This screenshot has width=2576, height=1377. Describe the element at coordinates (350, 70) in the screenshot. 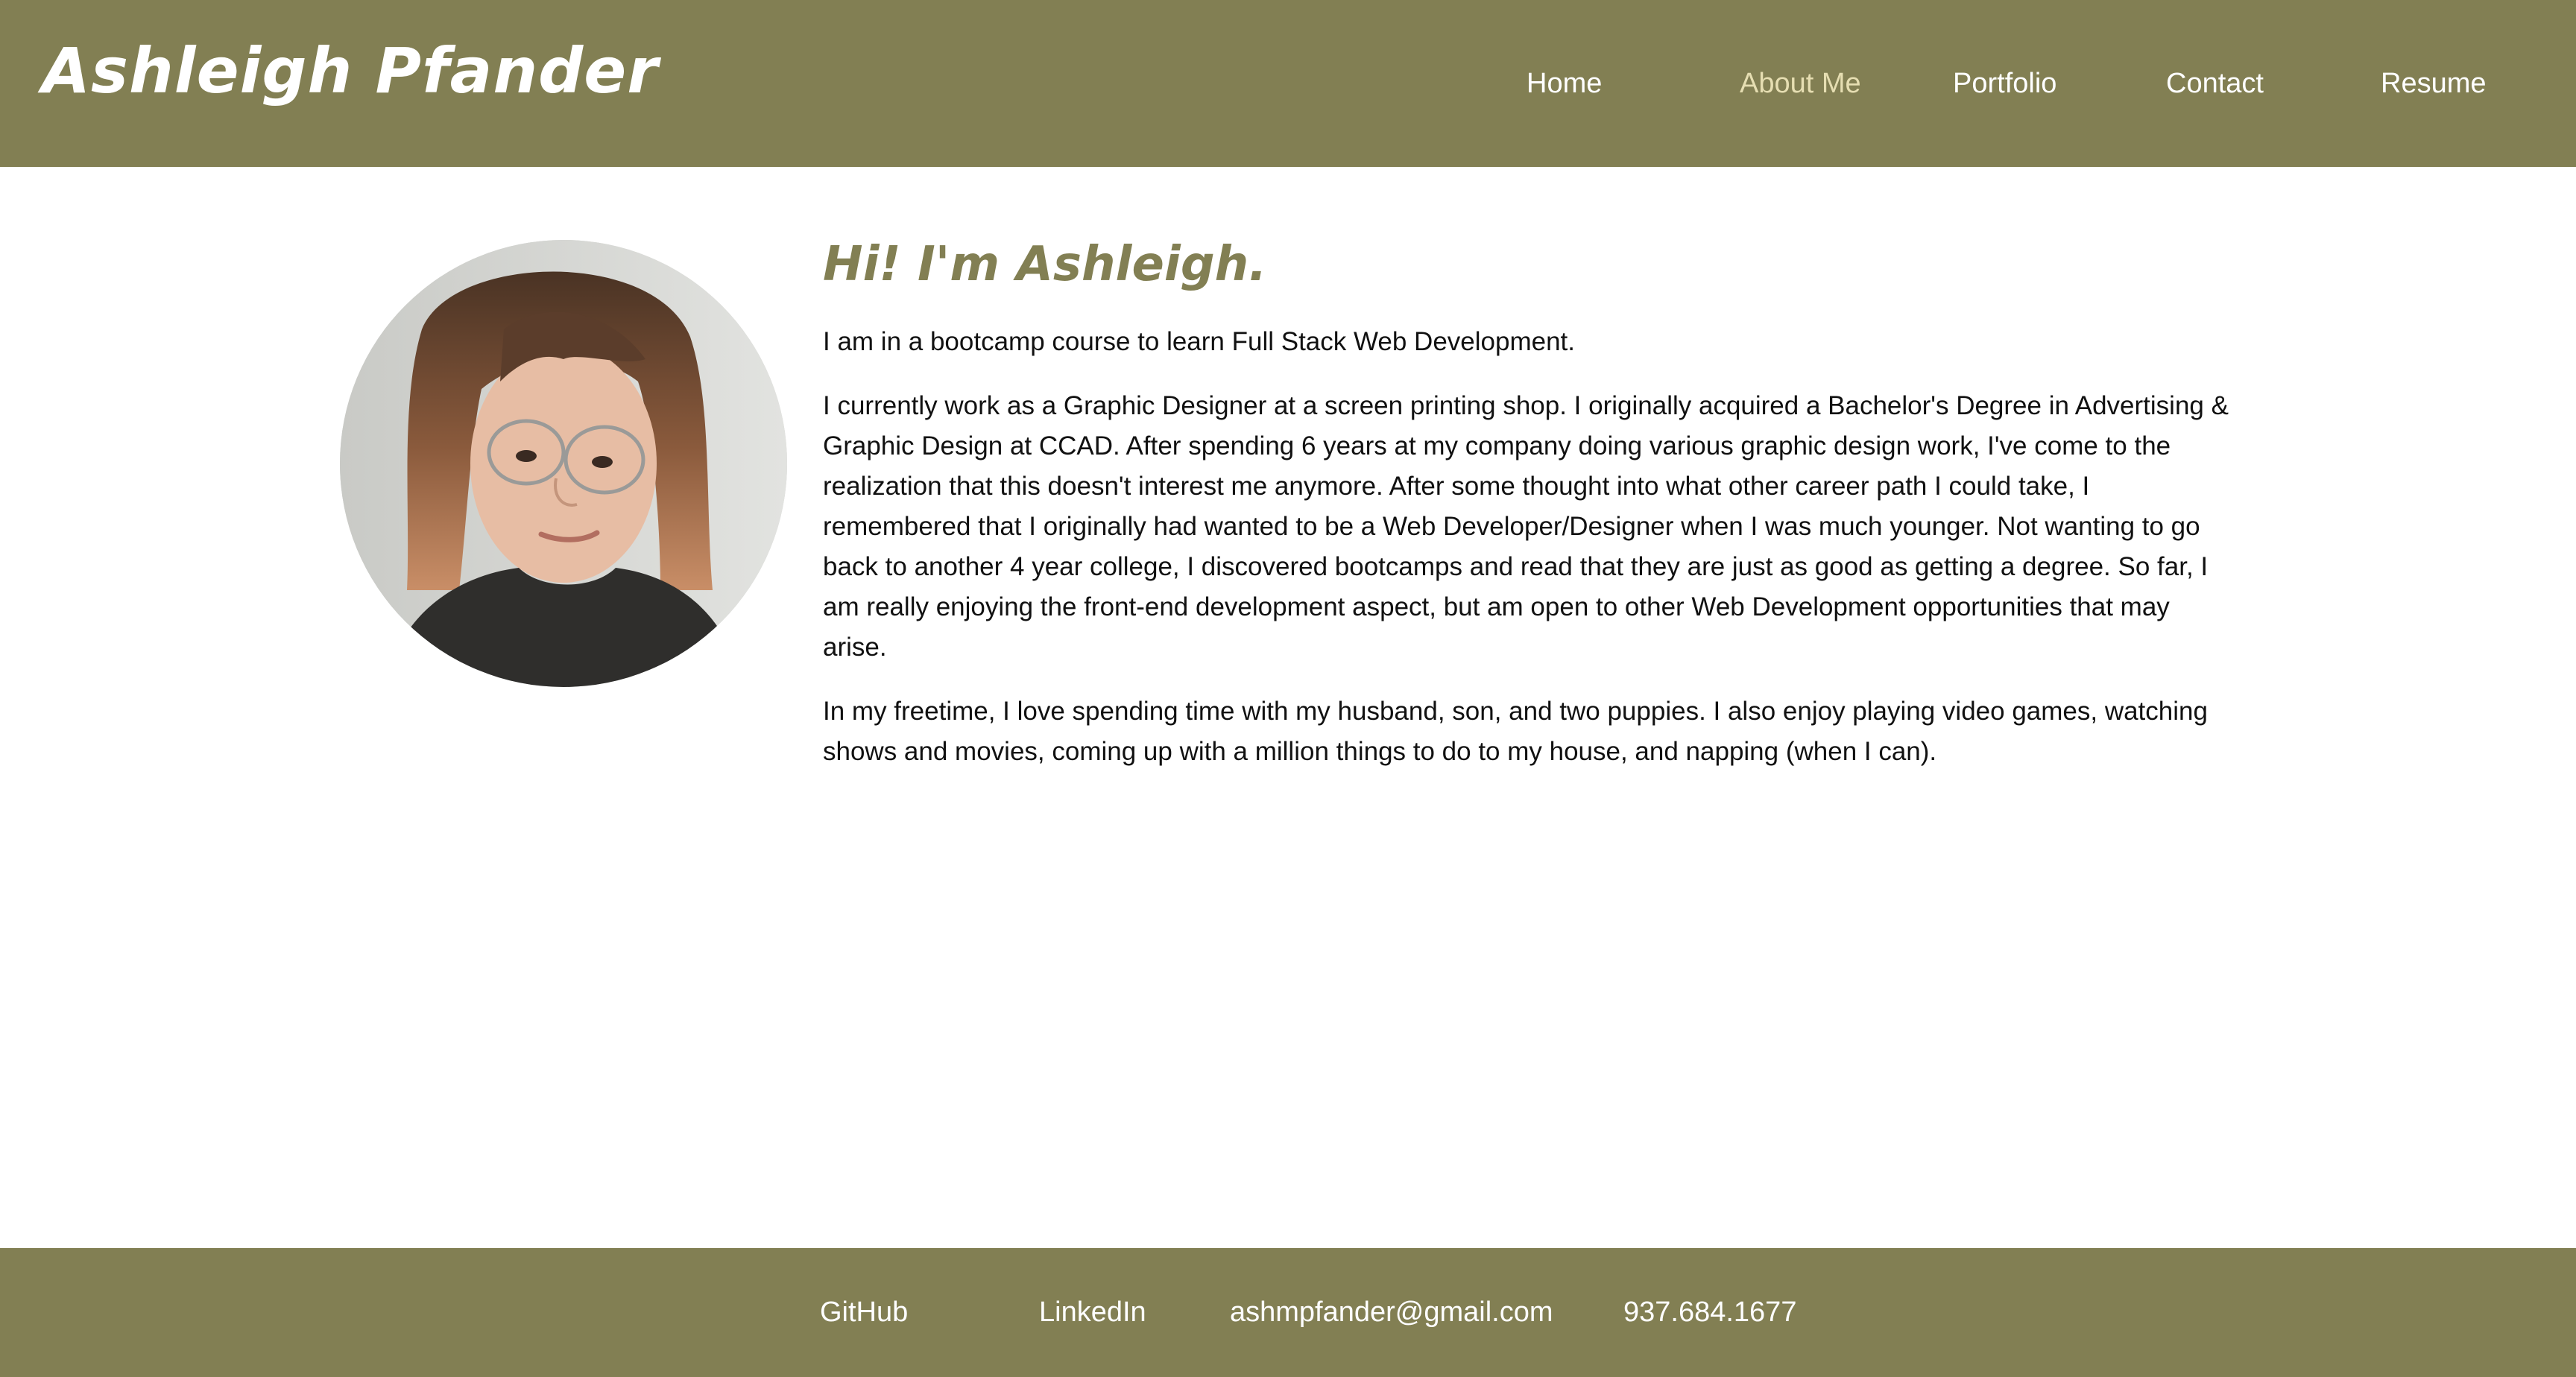

I see `site-brand: Ashleigh Pfander` at that location.